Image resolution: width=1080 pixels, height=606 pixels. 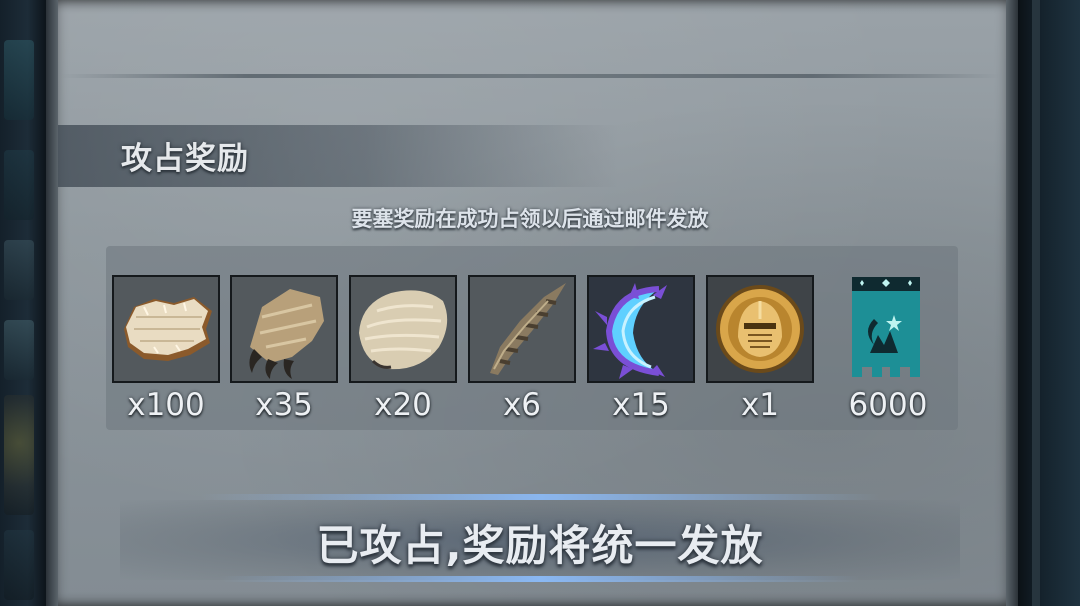 I want to click on reward-item: 6000, so click(x=888, y=350).